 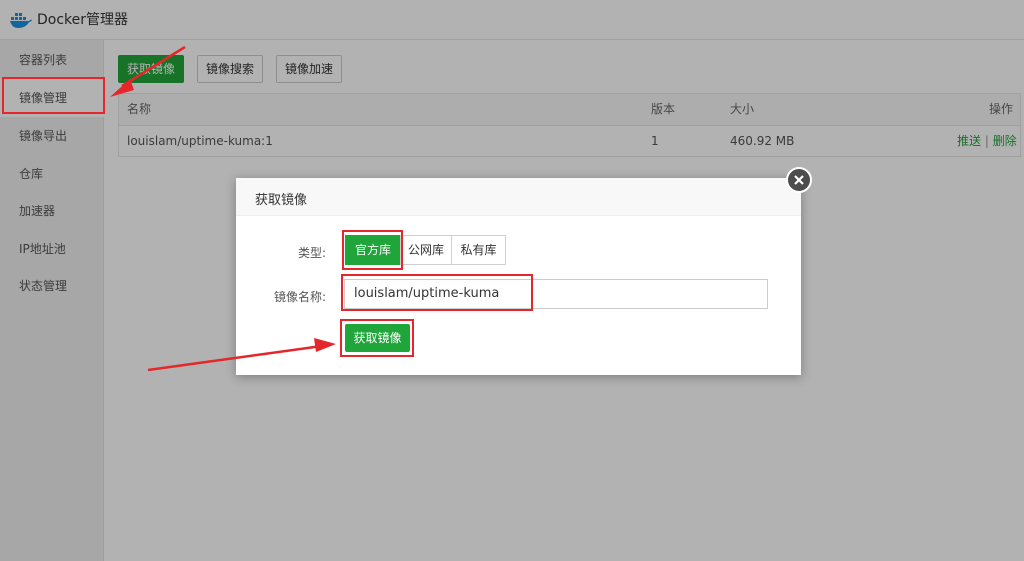 What do you see at coordinates (799, 180) in the screenshot?
I see `close-icon` at bounding box center [799, 180].